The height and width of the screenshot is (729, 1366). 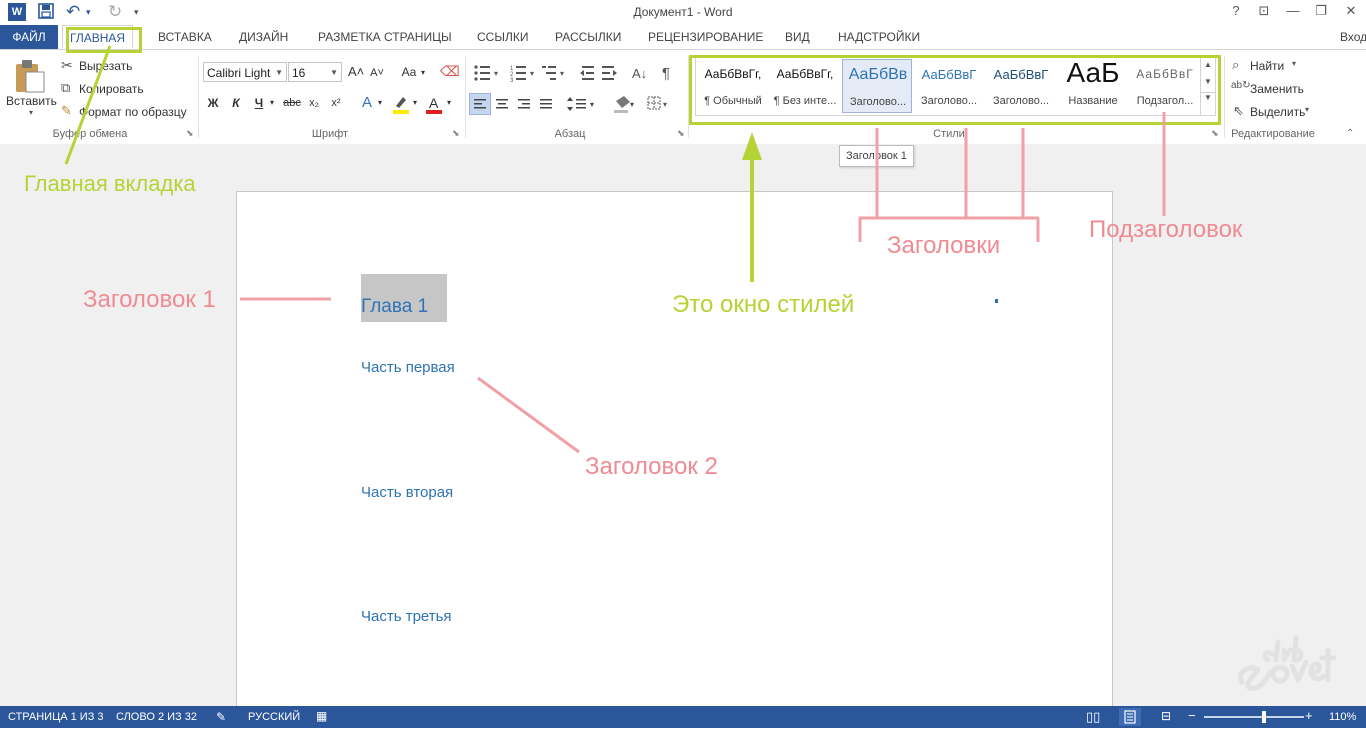 I want to click on proofing-icon: ✎, so click(x=221, y=717).